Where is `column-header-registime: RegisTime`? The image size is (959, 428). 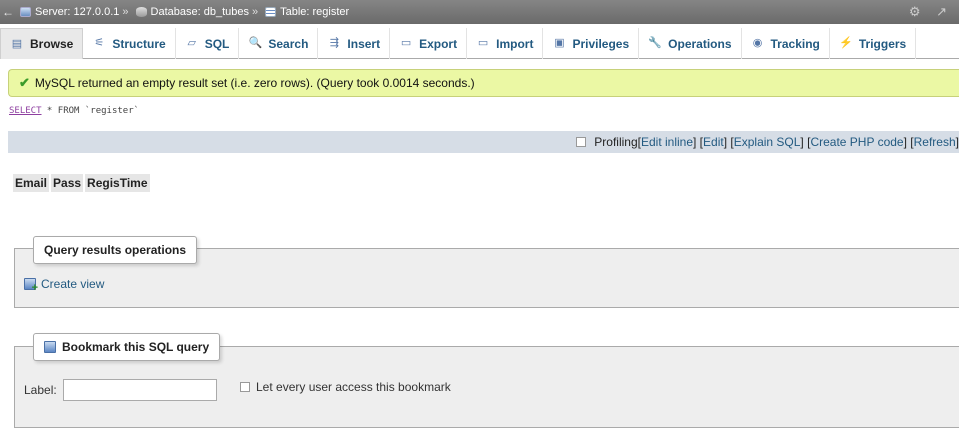 column-header-registime: RegisTime is located at coordinates (117, 183).